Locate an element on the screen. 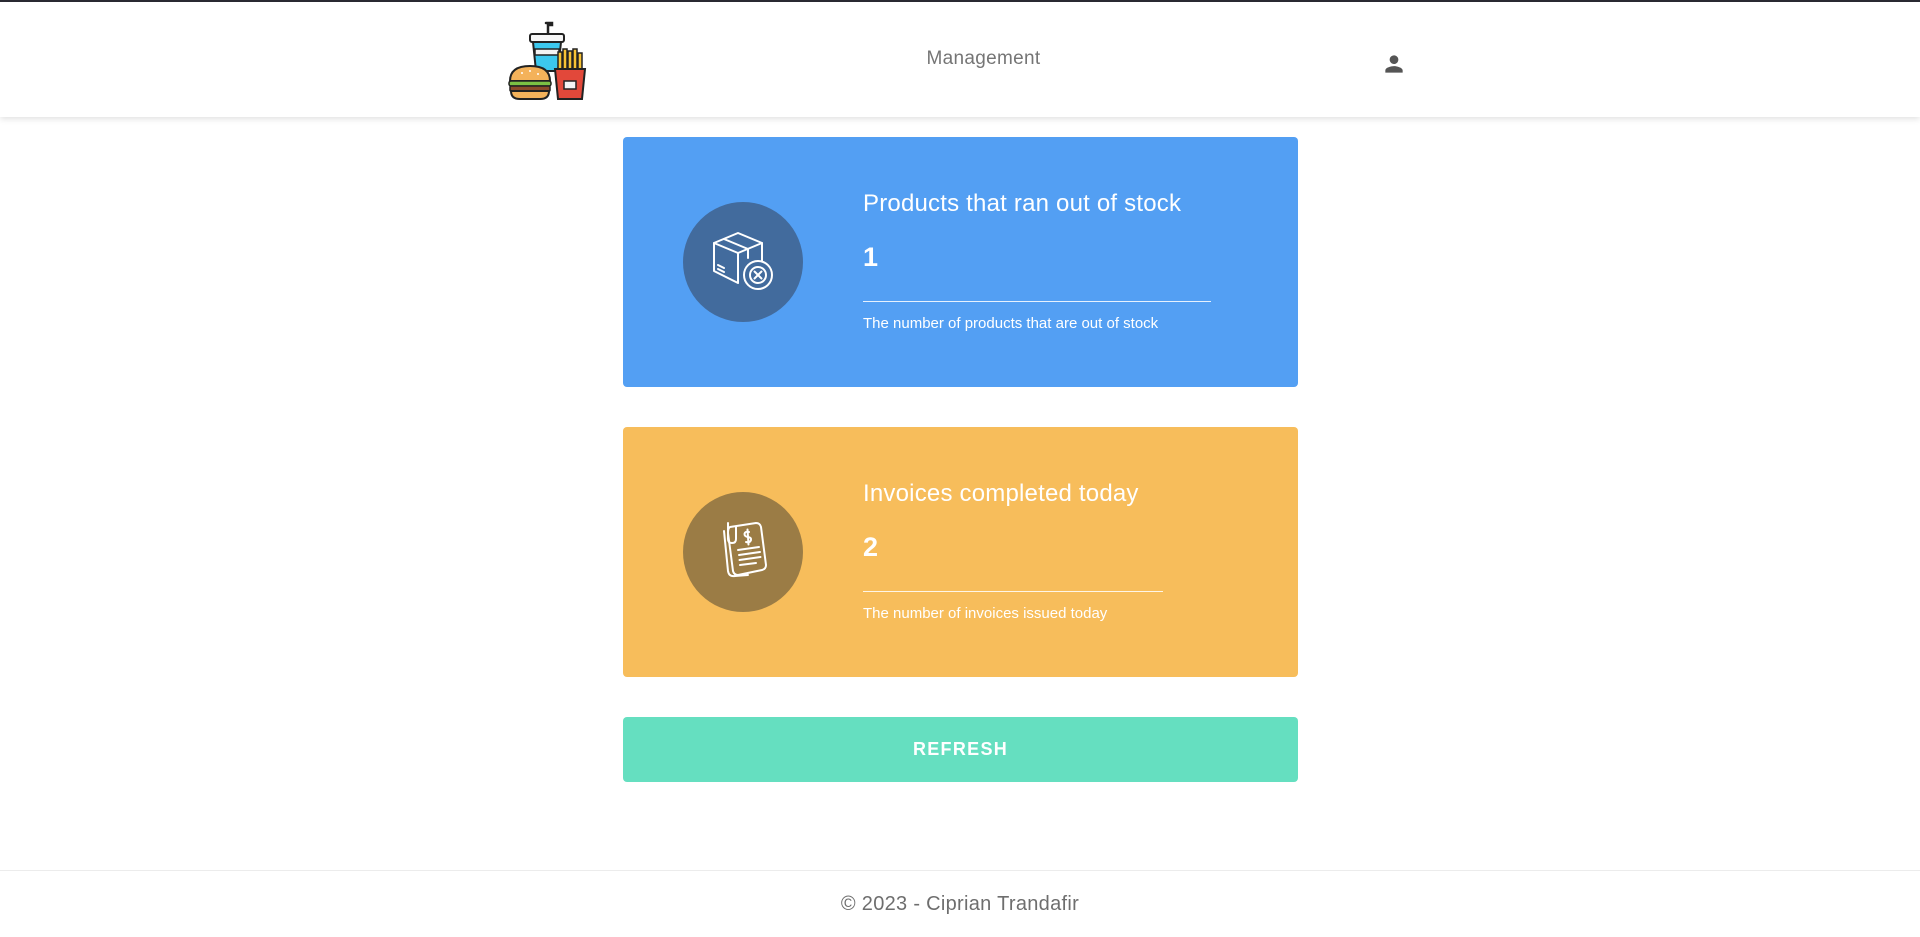 The width and height of the screenshot is (1920, 937). navbar: Management is located at coordinates (960, 59).